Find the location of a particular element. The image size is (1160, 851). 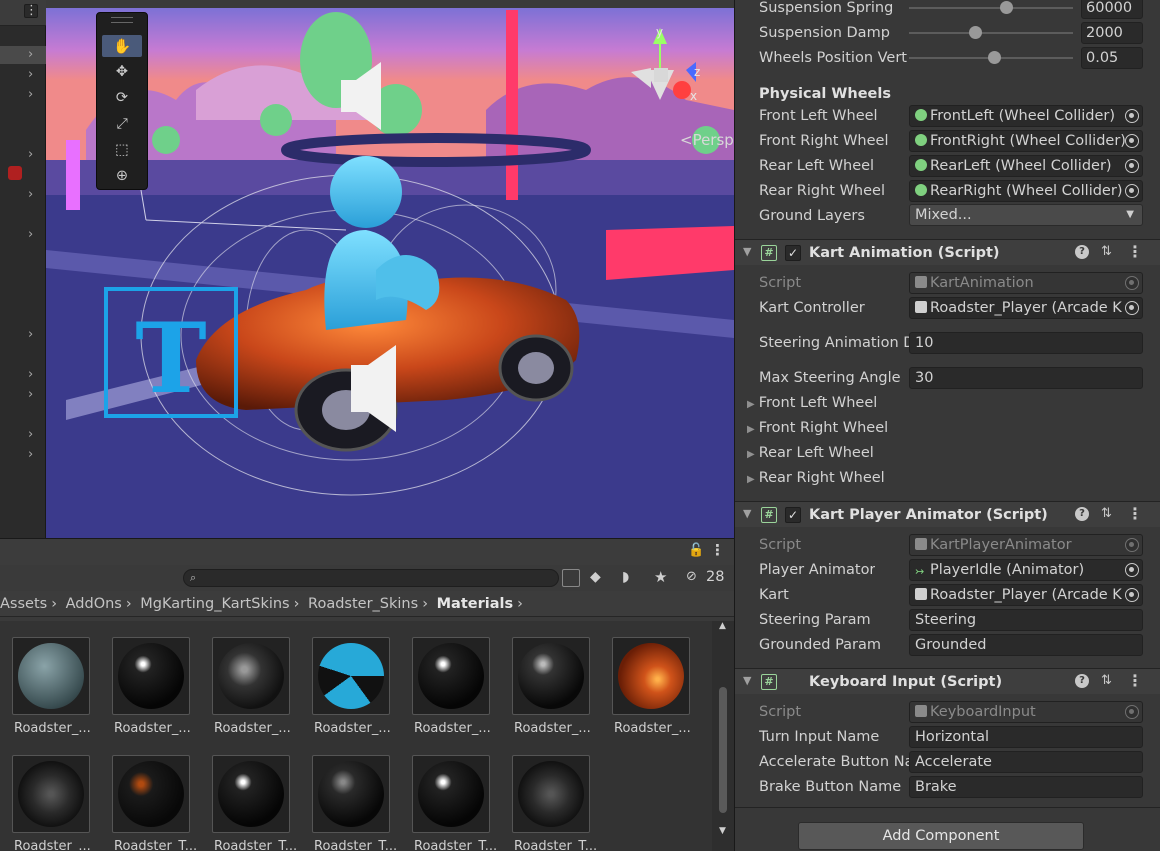

drag-handle is located at coordinates (122, 20).